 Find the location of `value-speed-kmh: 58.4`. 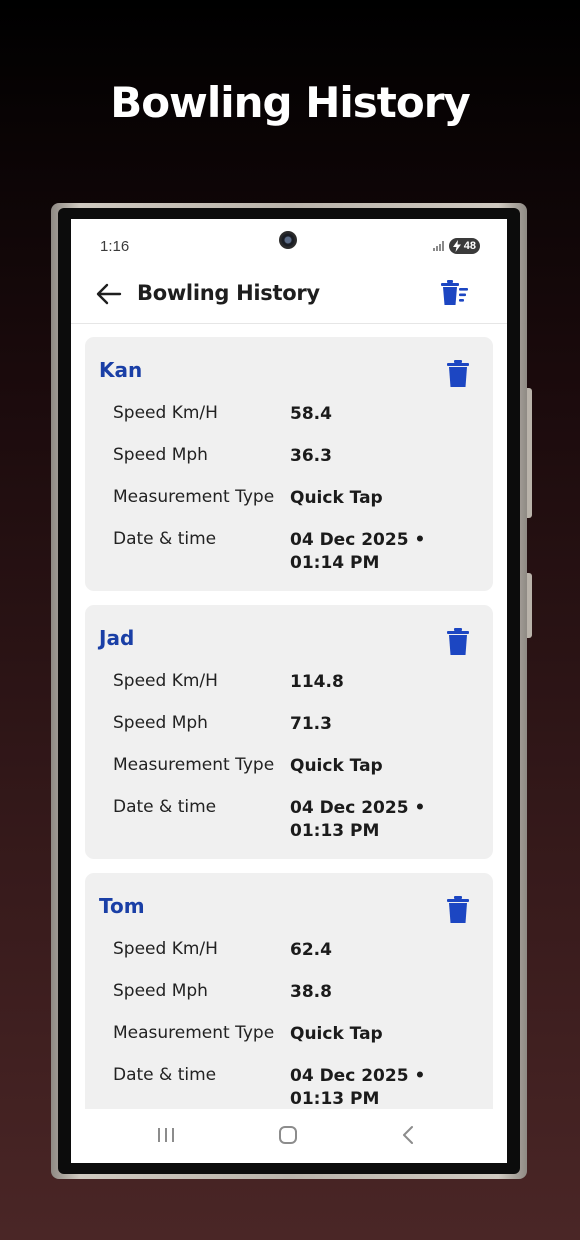

value-speed-kmh: 58.4 is located at coordinates (311, 414).